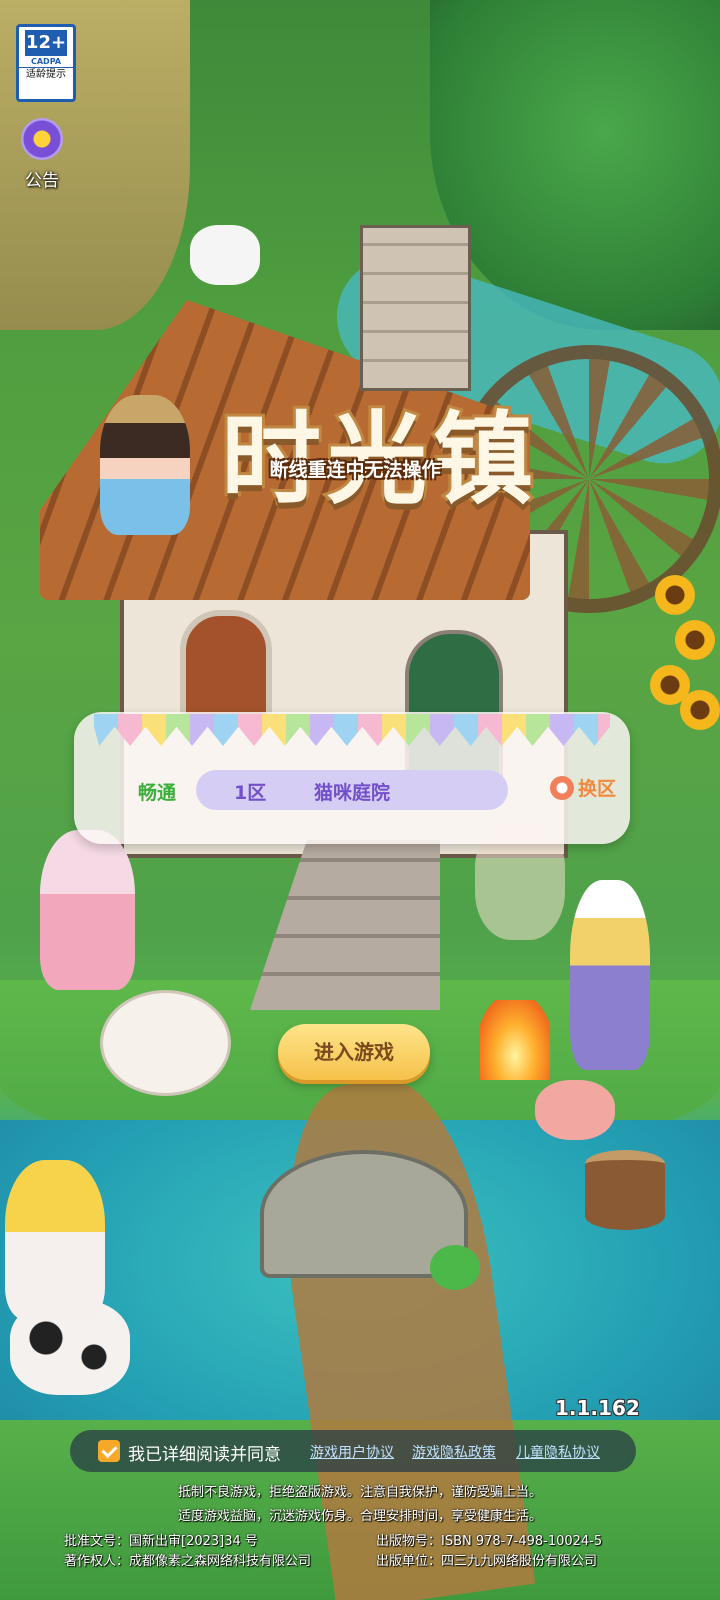  What do you see at coordinates (250, 793) in the screenshot?
I see `server-zone: 1区` at bounding box center [250, 793].